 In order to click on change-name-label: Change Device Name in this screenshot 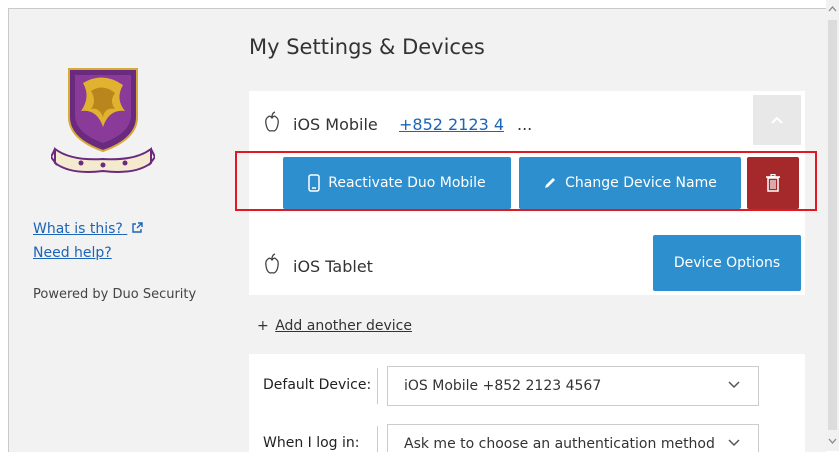, I will do `click(641, 183)`.